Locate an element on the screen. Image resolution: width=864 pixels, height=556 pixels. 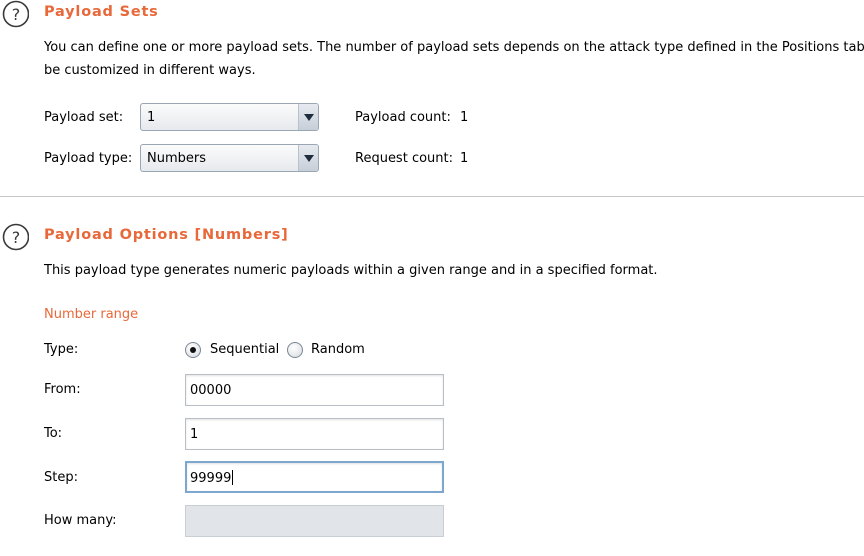
text-caret is located at coordinates (233, 477).